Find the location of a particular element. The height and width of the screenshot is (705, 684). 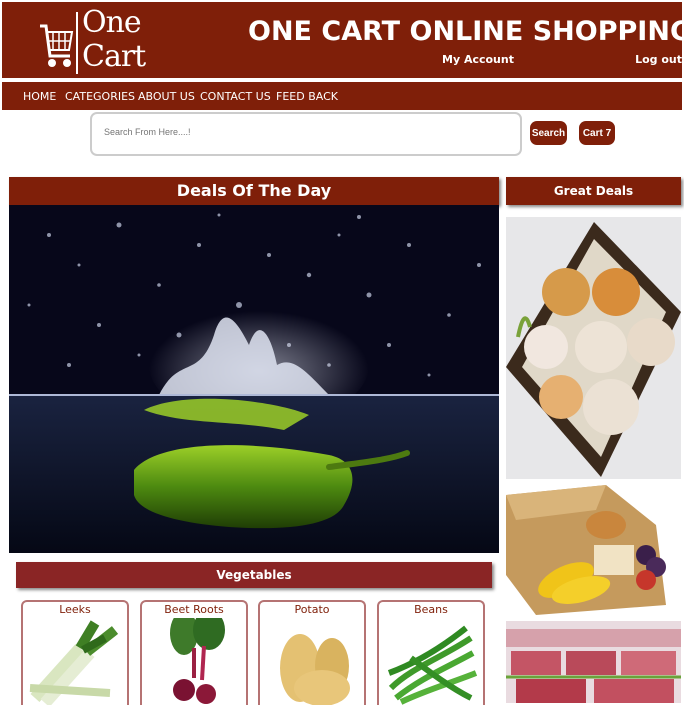

great-deal-image-grocery-bag is located at coordinates (593, 551).